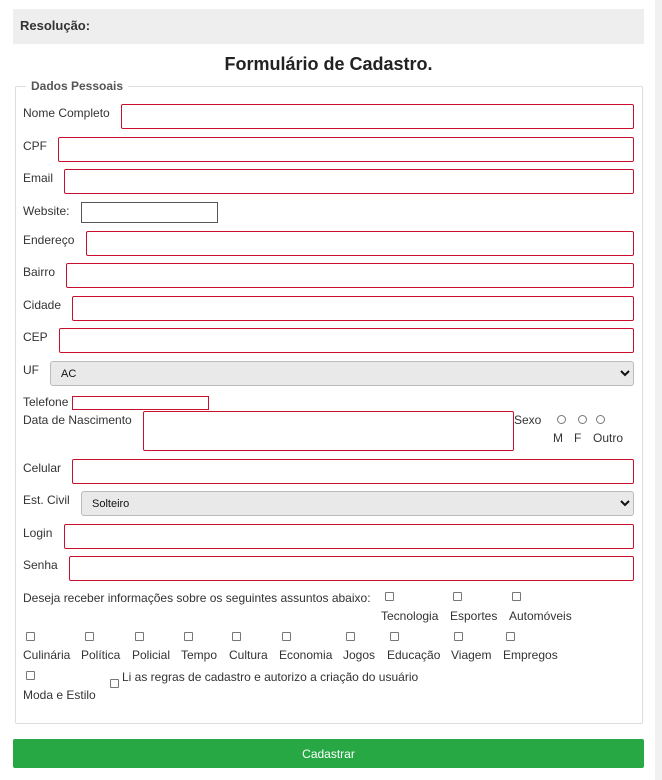  Describe the element at coordinates (199, 655) in the screenshot. I see `label-tempo: Tempo` at that location.